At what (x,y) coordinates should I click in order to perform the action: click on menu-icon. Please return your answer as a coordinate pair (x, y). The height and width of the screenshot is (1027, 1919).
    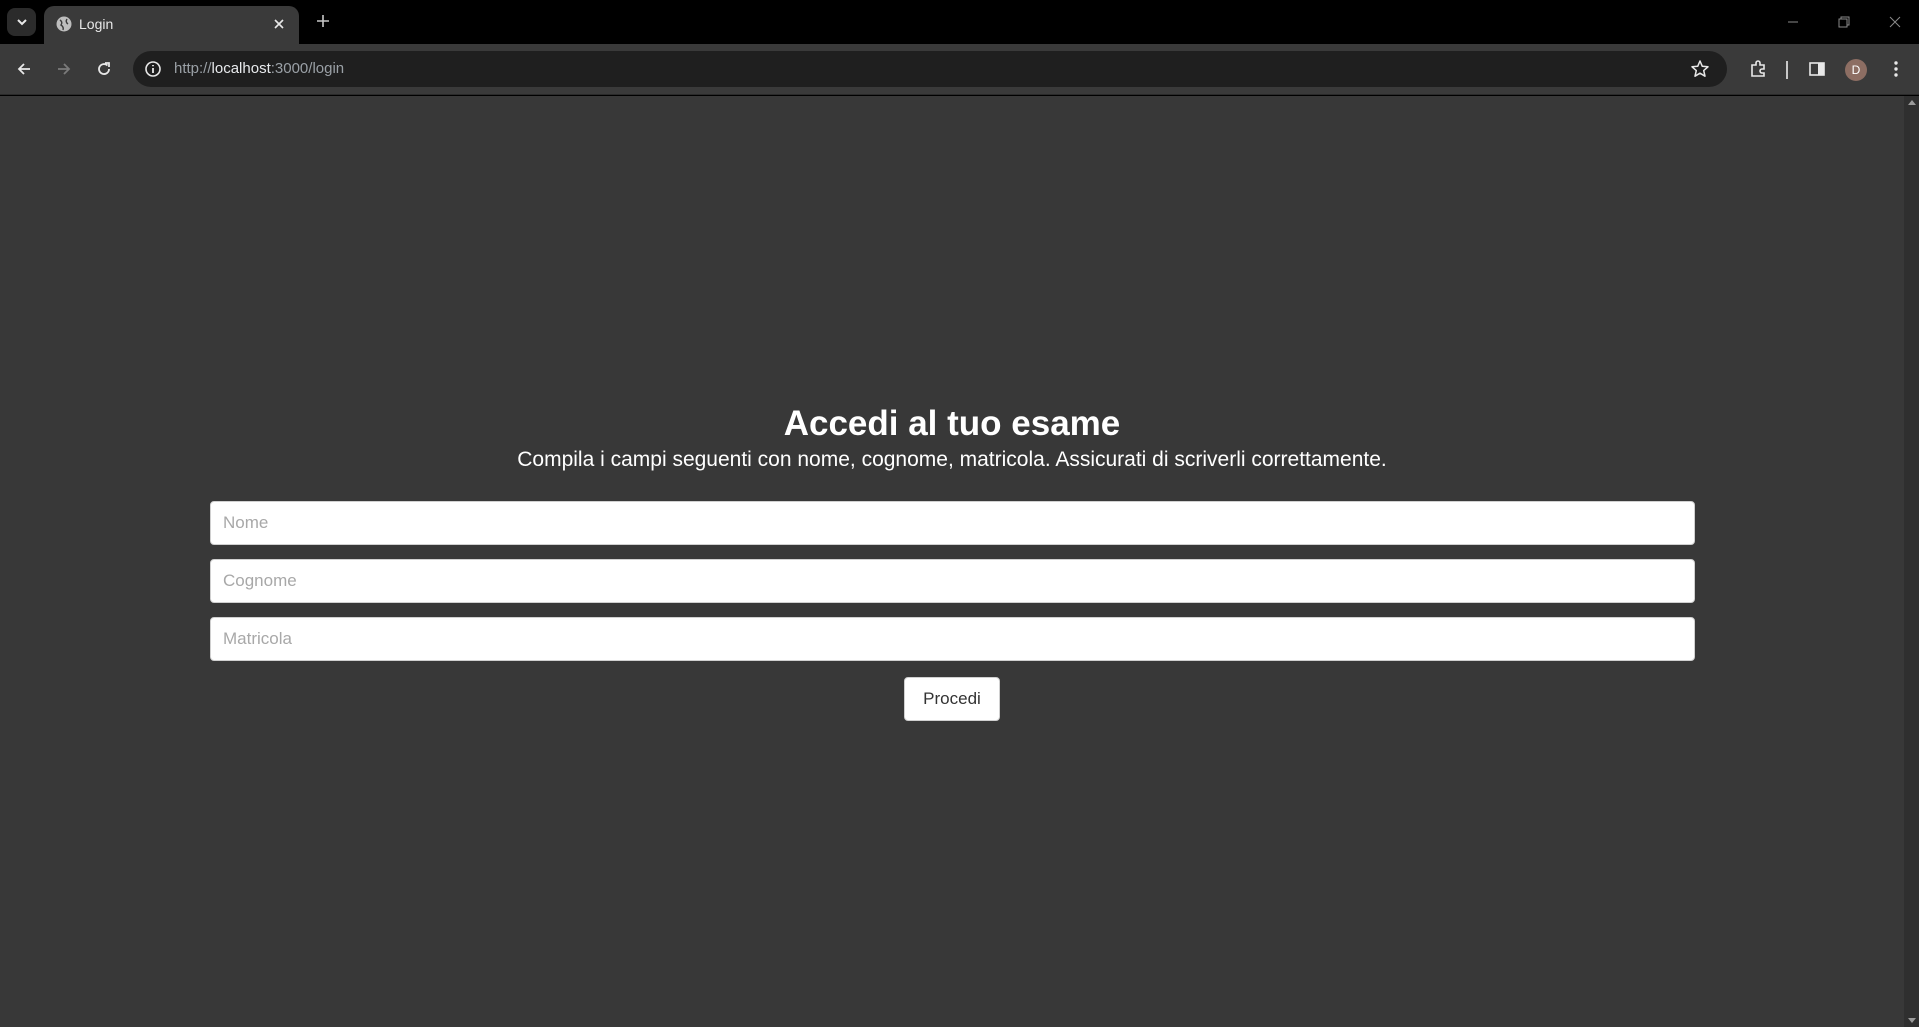
    Looking at the image, I should click on (1896, 69).